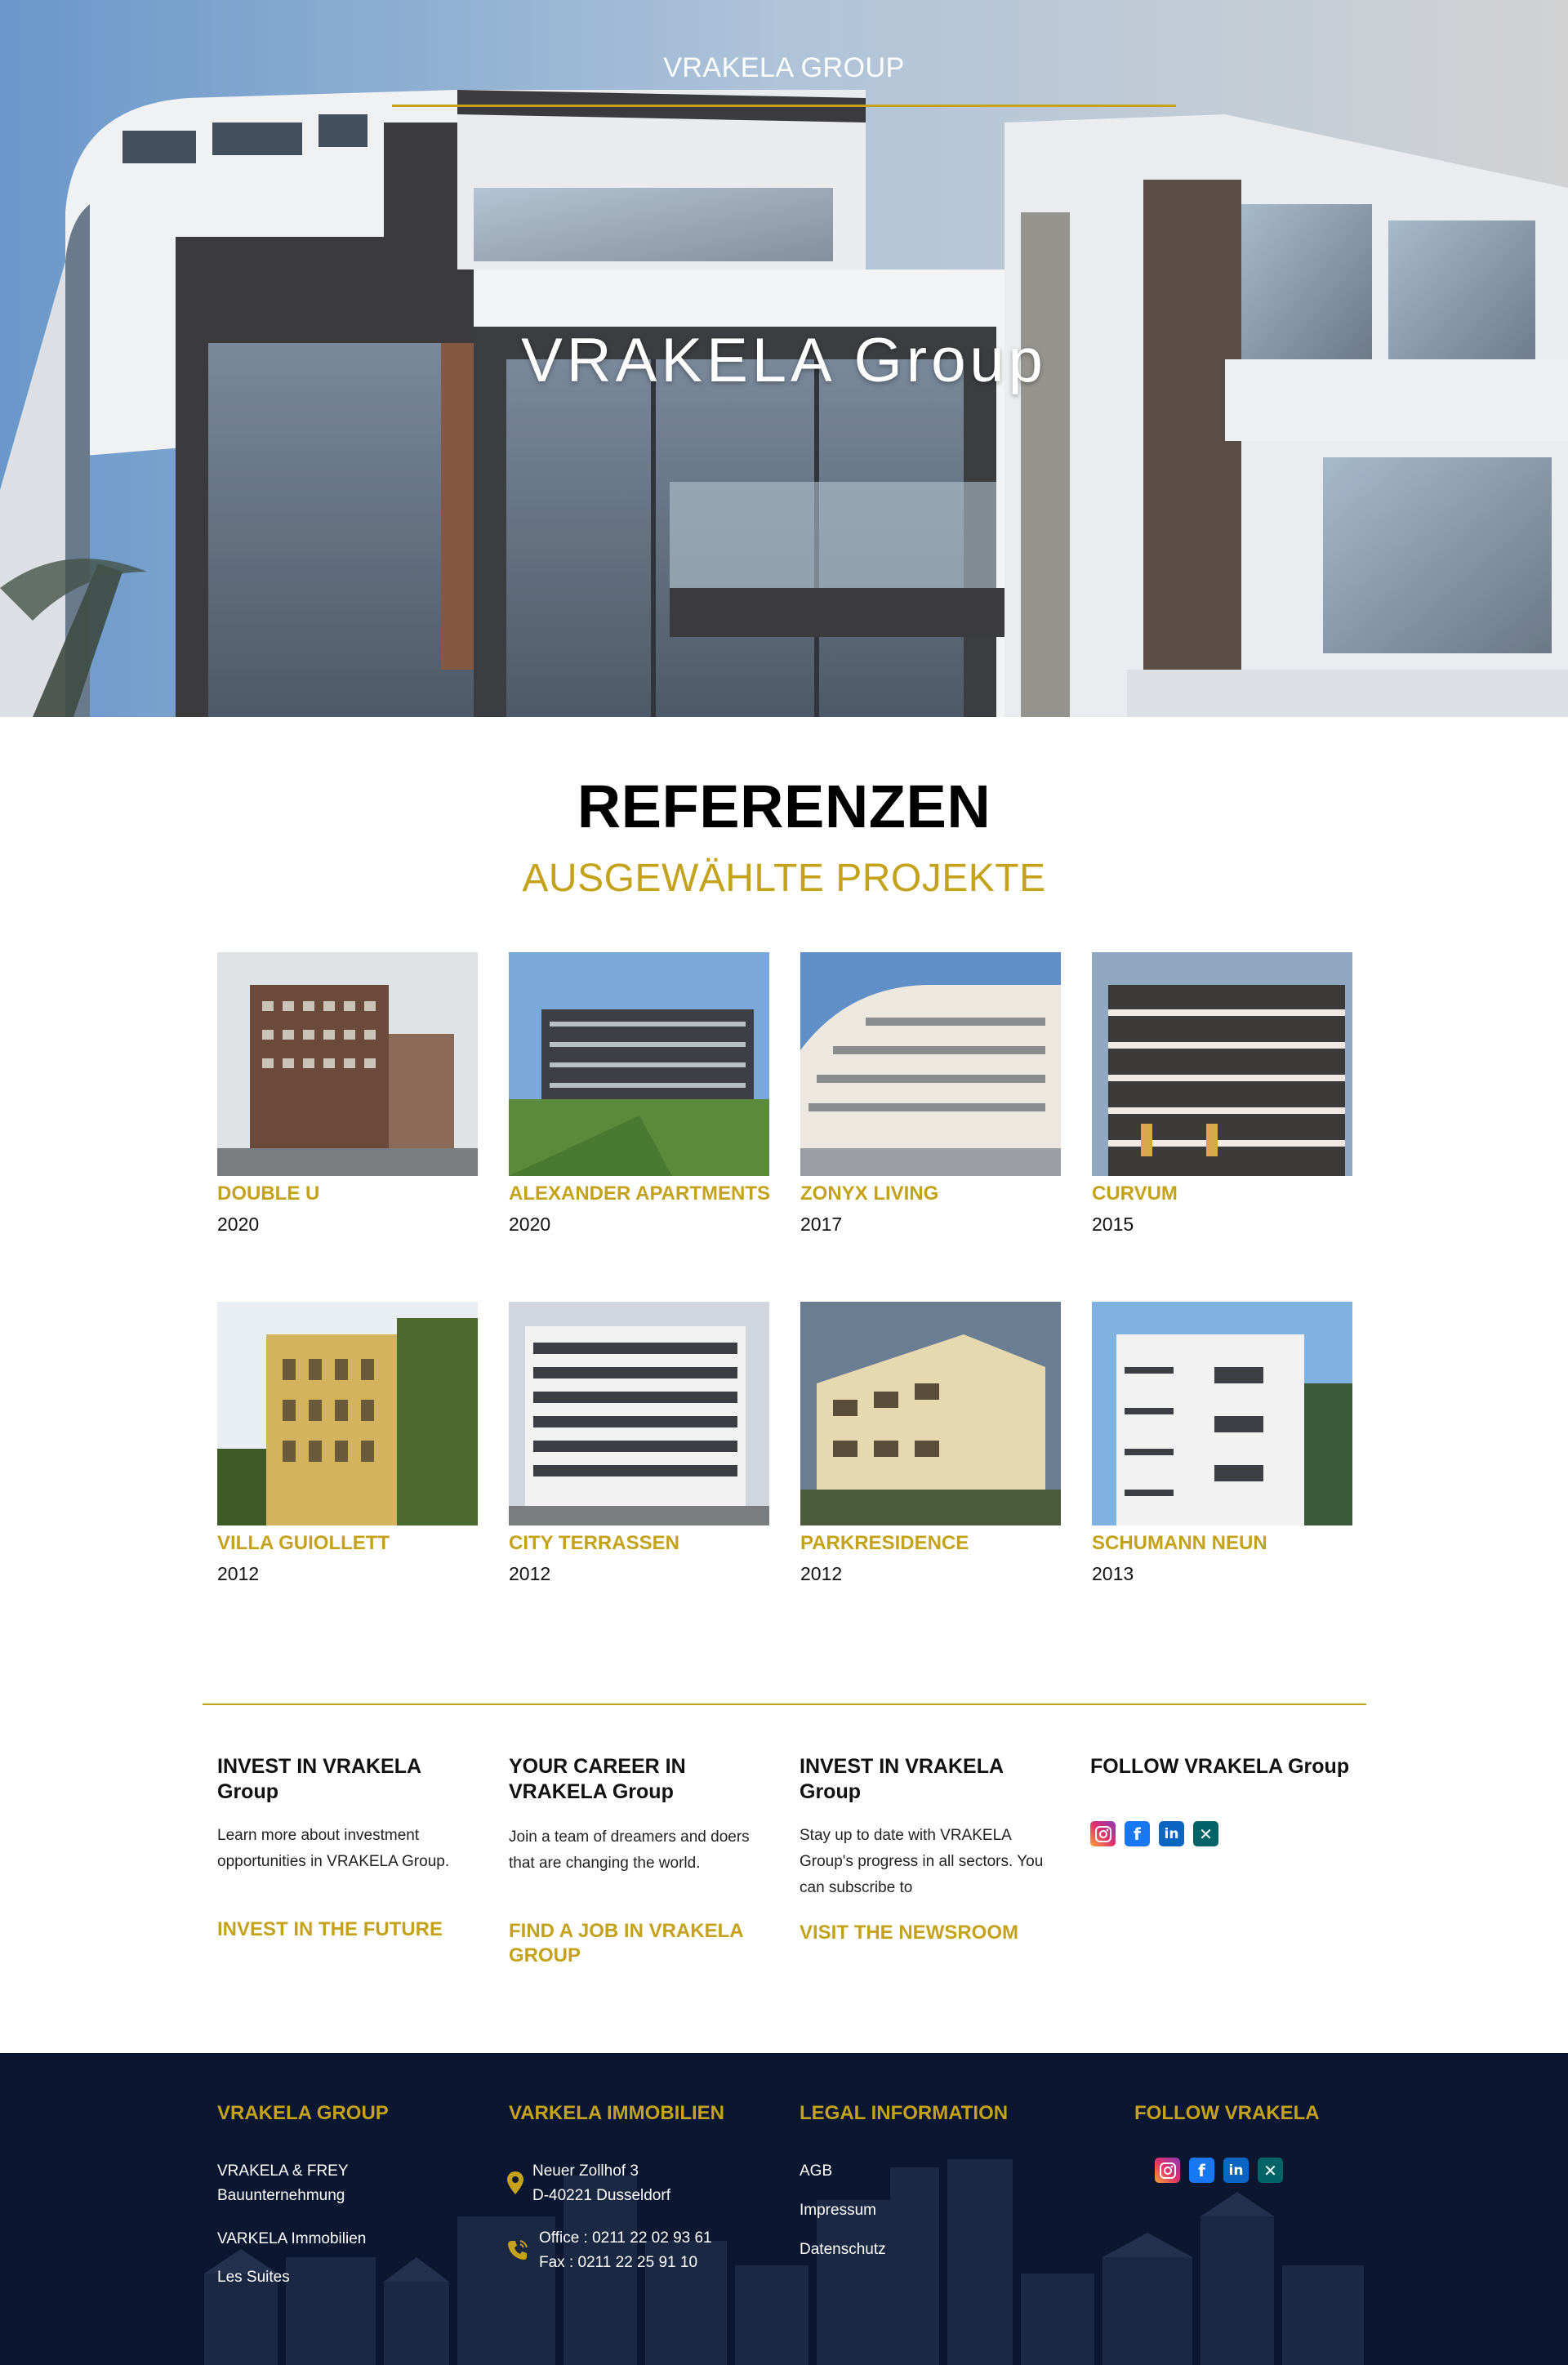  What do you see at coordinates (319, 1779) in the screenshot?
I see `invest-title: INVEST IN VRAKELA Group` at bounding box center [319, 1779].